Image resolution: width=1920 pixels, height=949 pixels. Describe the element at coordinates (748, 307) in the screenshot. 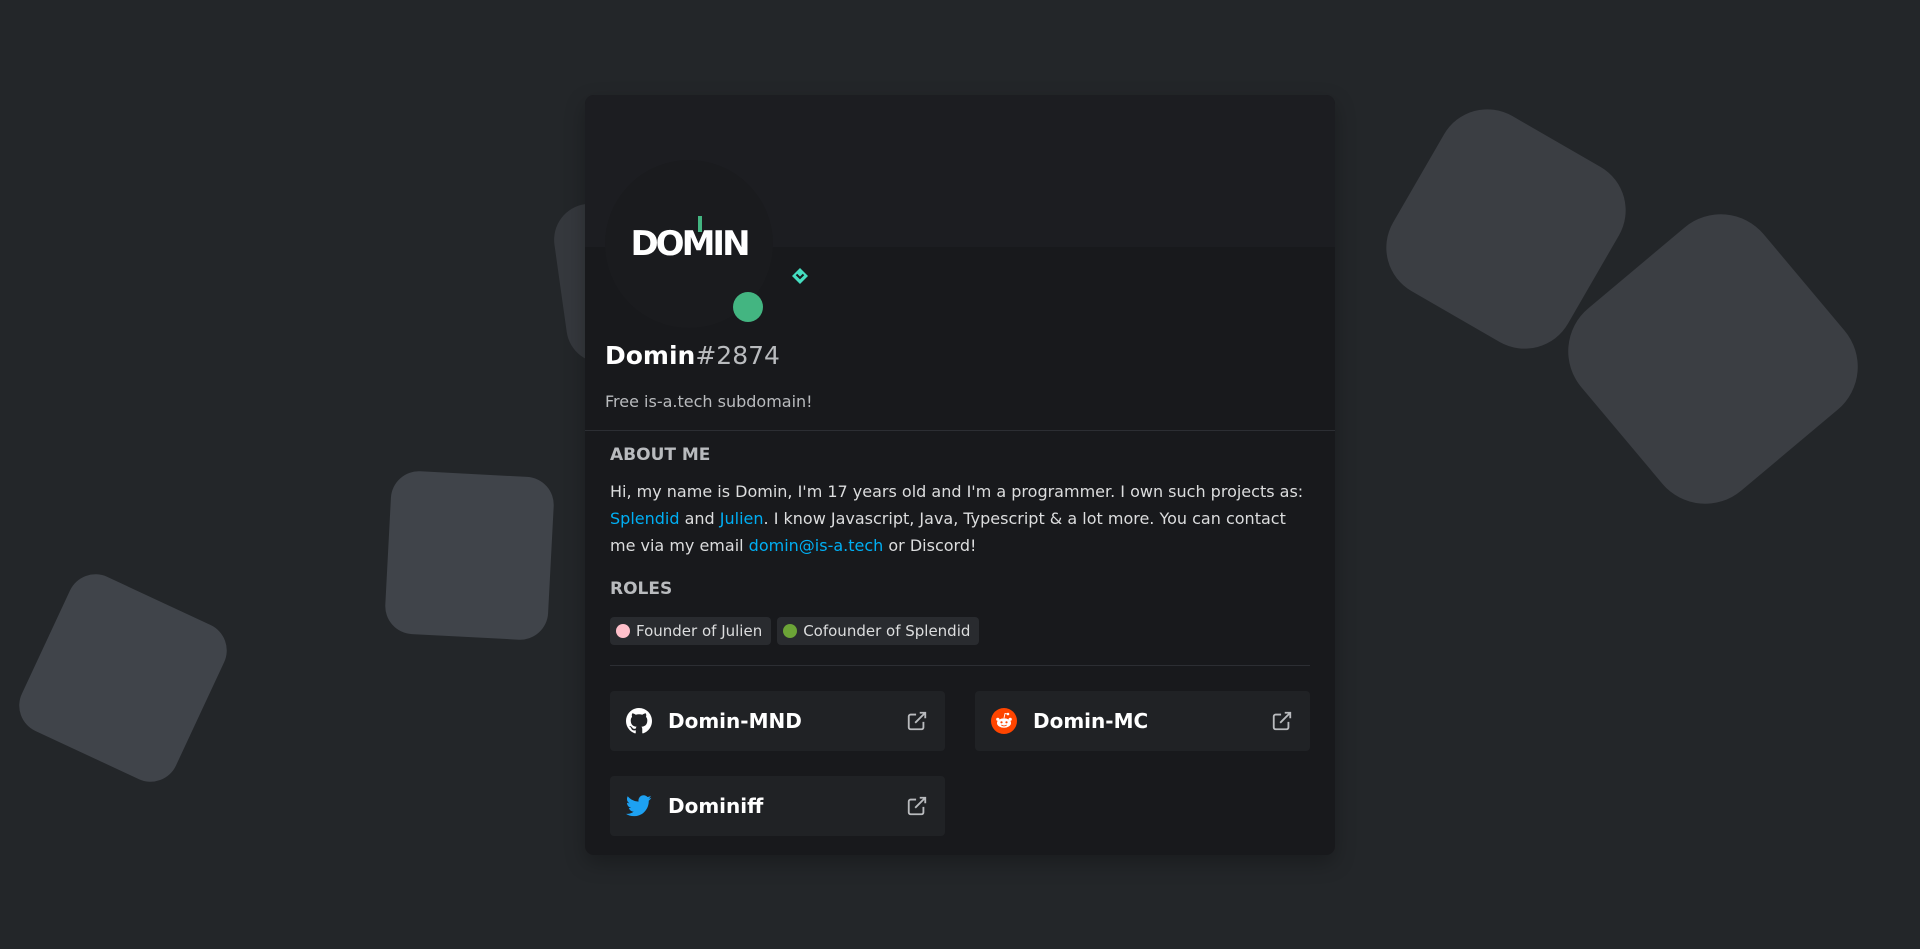

I see `online-status-indicator` at that location.